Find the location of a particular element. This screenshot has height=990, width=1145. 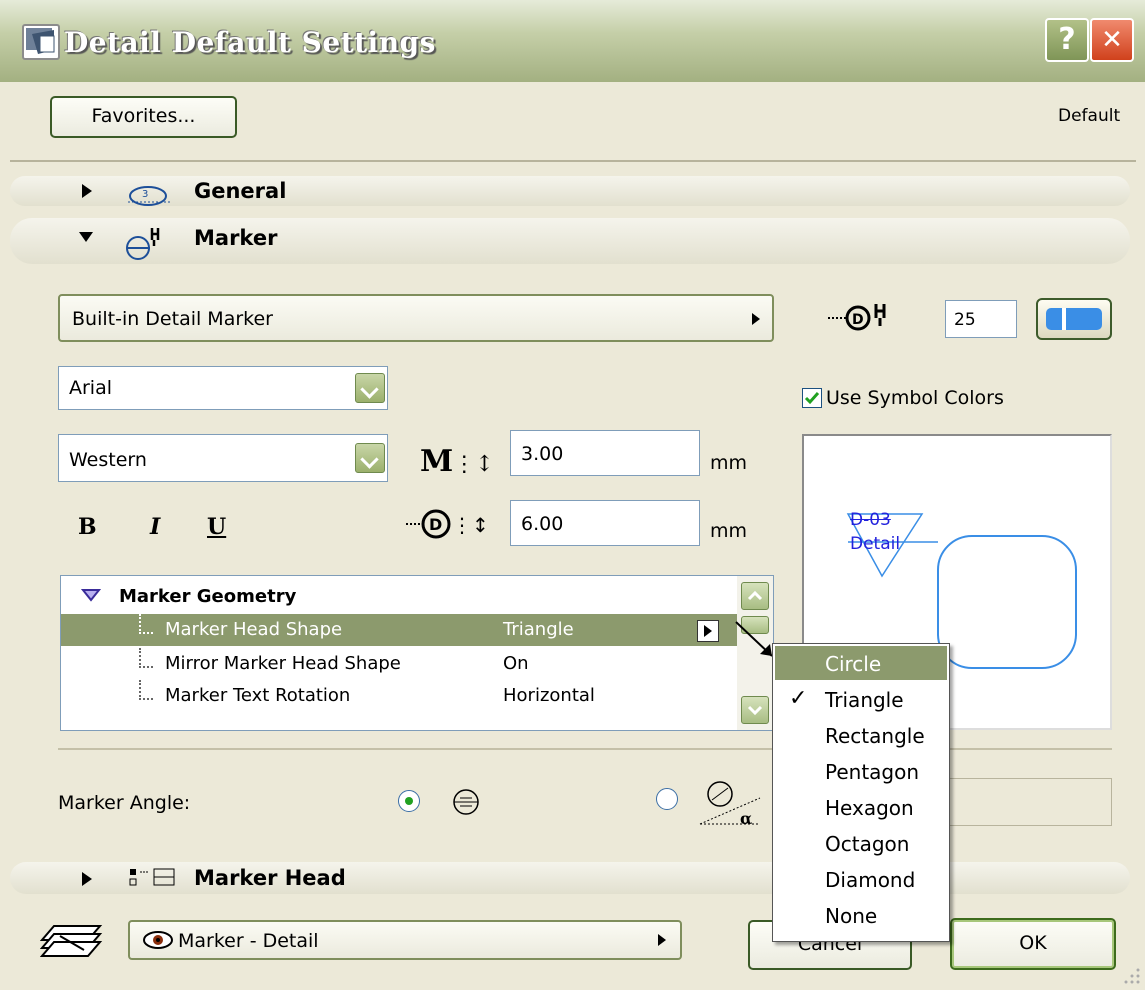

pen-color-button is located at coordinates (1074, 319).